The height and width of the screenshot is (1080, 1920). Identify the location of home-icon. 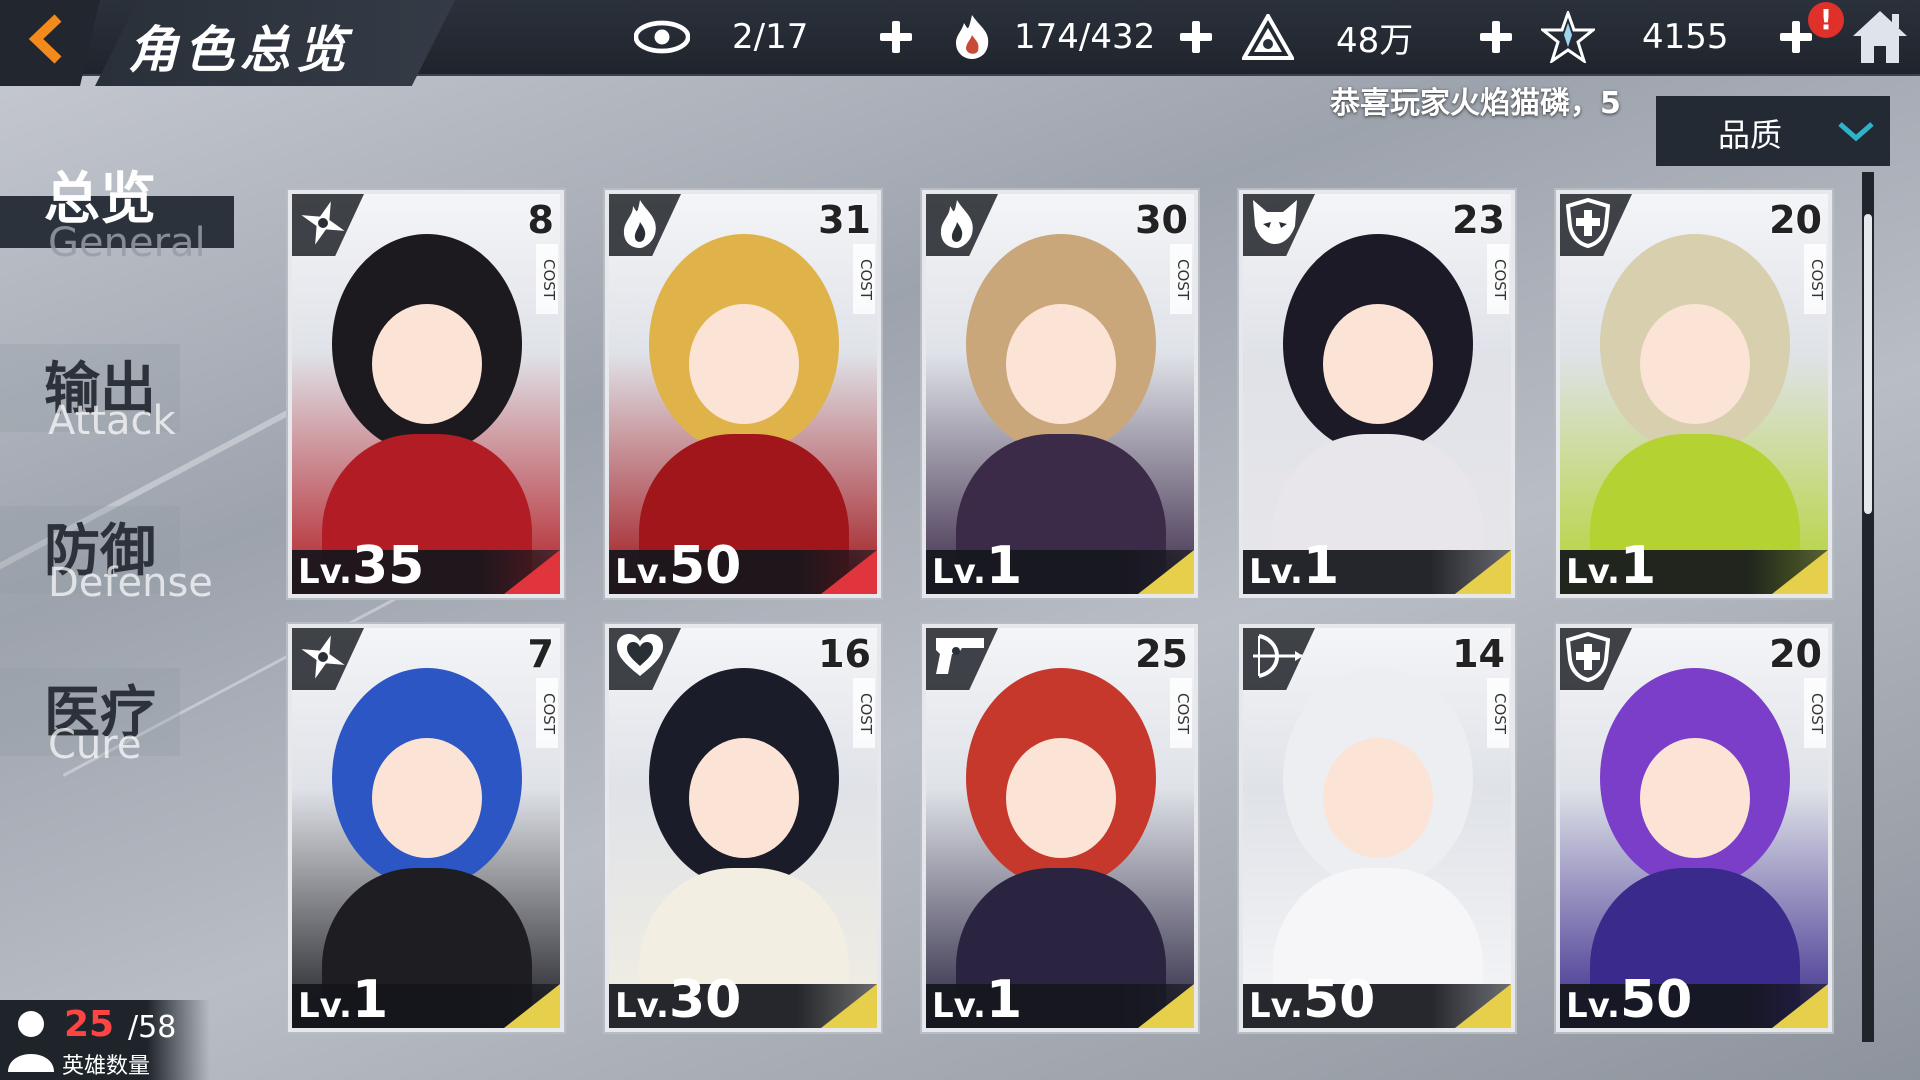
(1880, 37).